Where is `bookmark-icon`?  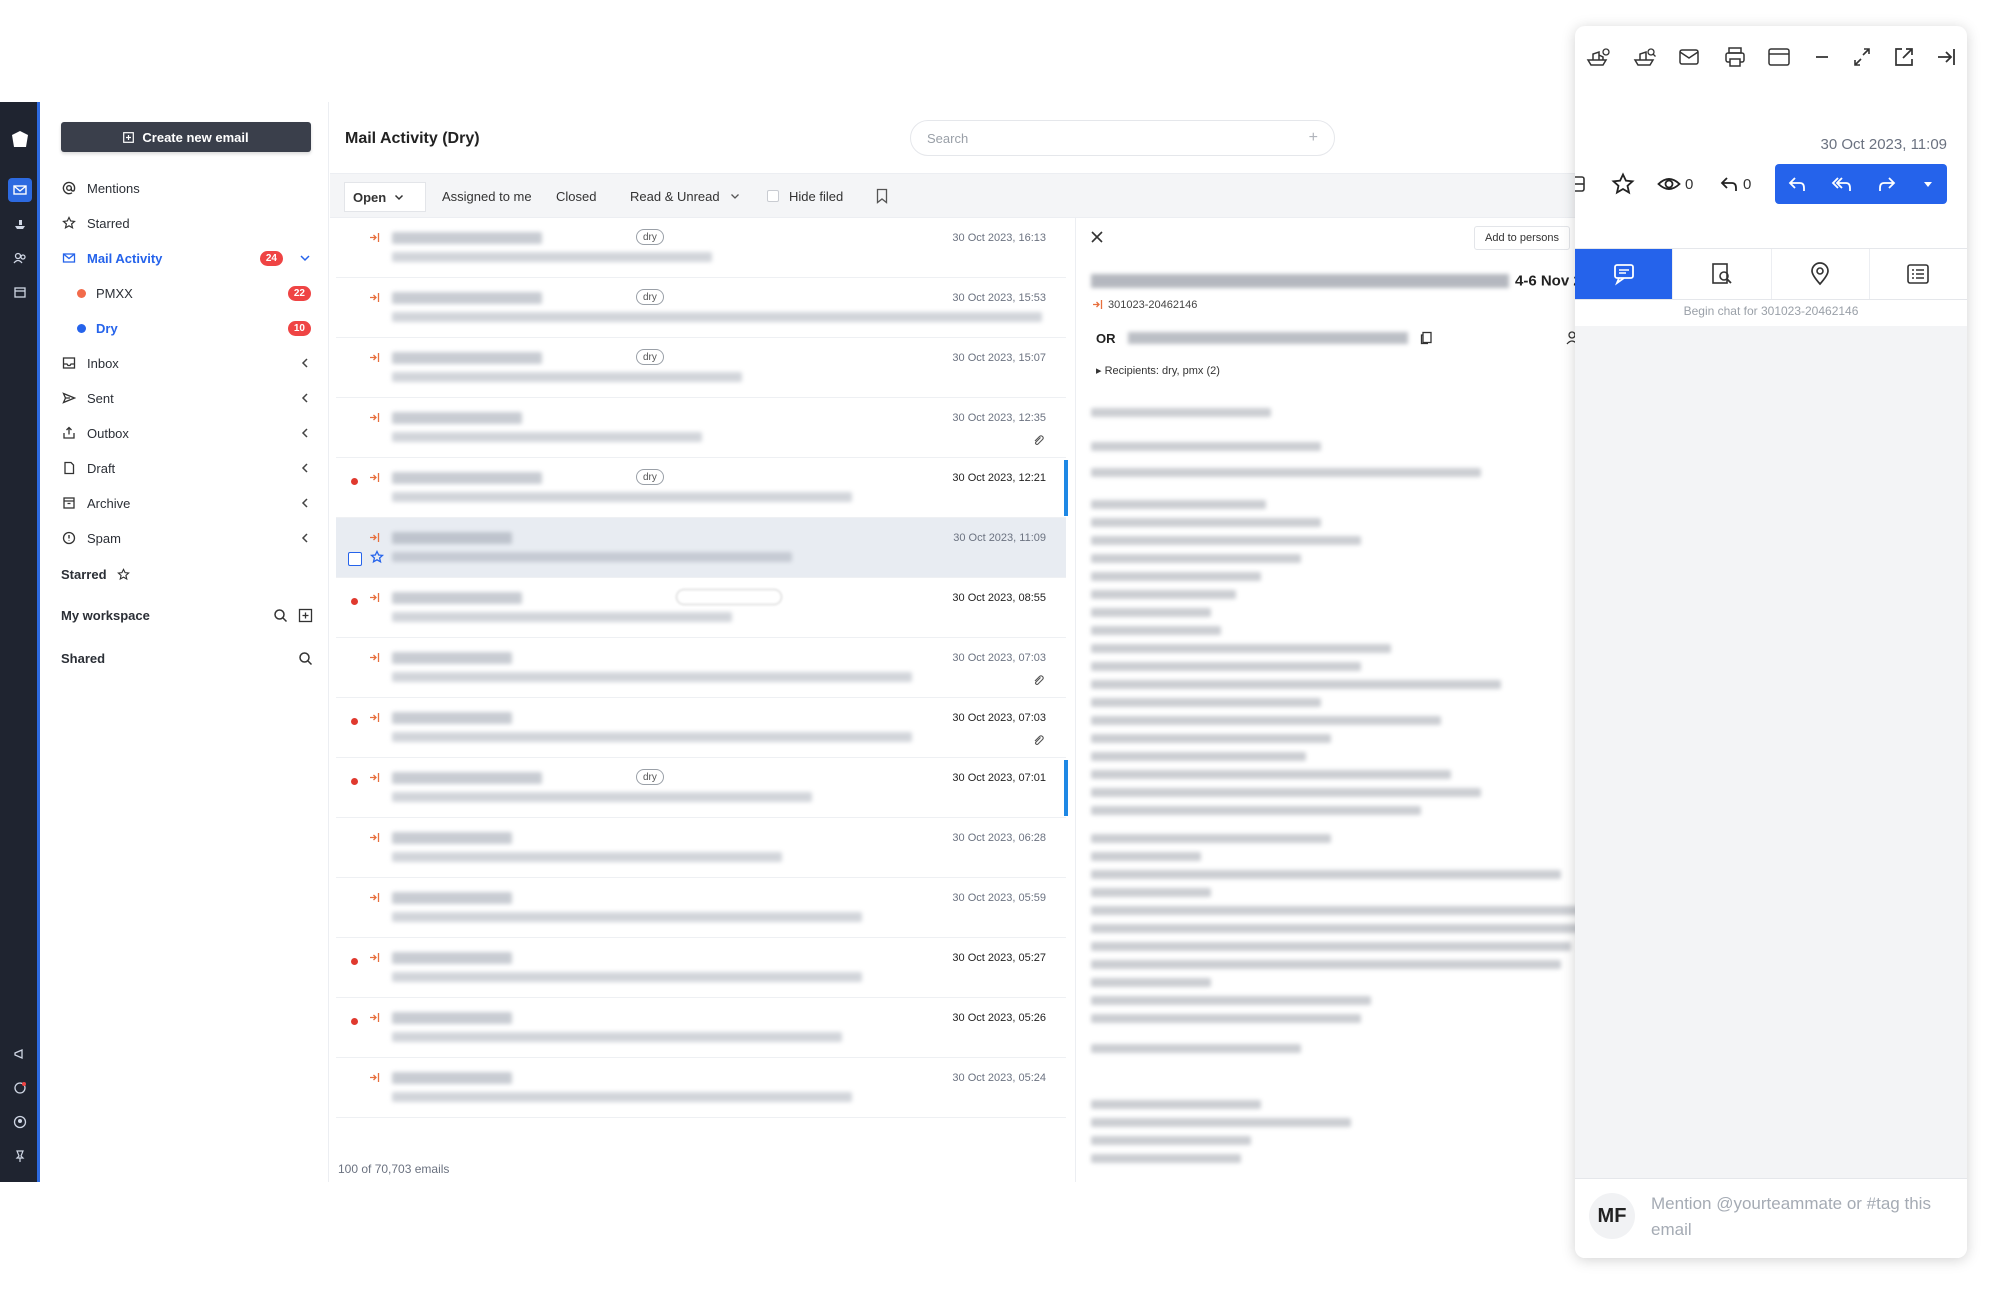
bookmark-icon is located at coordinates (882, 196).